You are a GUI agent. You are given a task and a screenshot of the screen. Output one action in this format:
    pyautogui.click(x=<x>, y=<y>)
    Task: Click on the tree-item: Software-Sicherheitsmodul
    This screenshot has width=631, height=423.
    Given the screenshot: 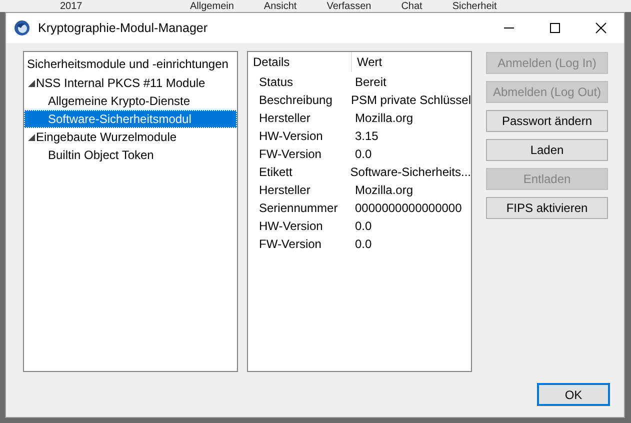 What is the action you would take?
    pyautogui.click(x=130, y=119)
    